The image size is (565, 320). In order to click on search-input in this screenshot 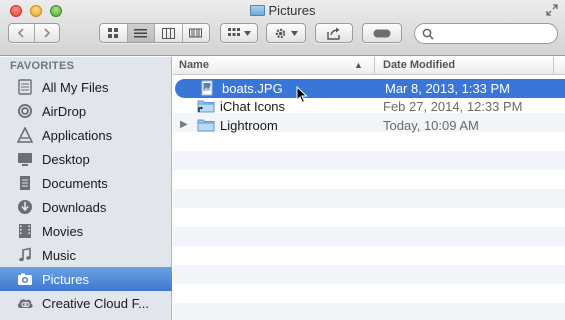, I will do `click(493, 33)`.